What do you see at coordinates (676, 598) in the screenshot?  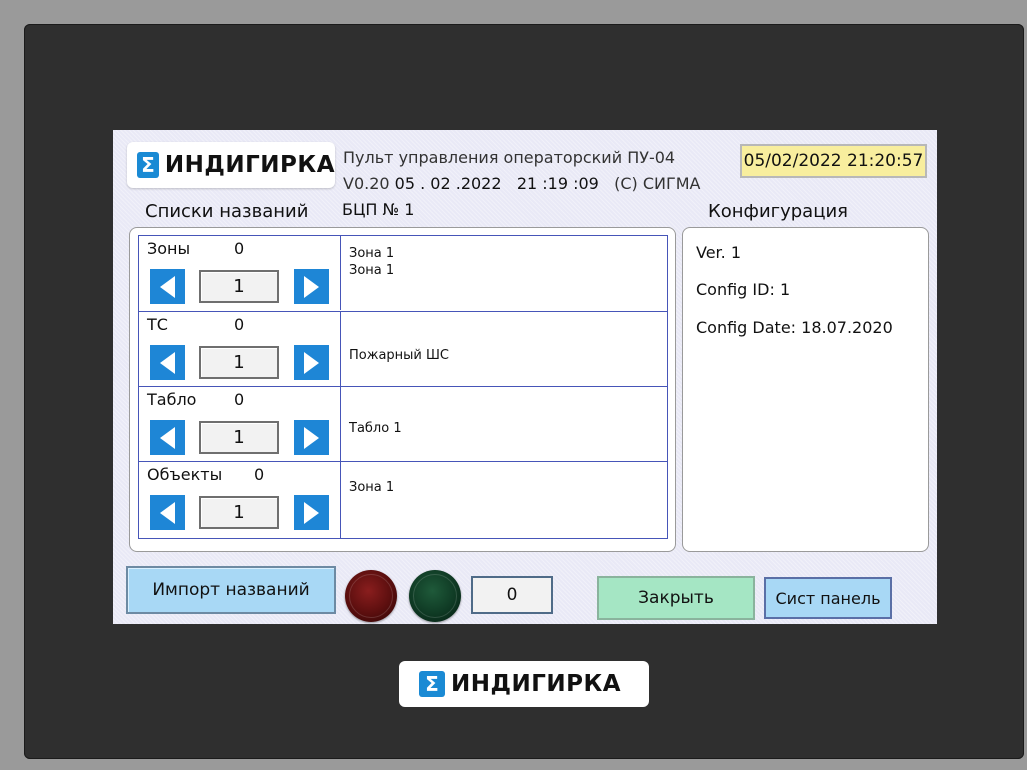 I see `close-button: Закрыть` at bounding box center [676, 598].